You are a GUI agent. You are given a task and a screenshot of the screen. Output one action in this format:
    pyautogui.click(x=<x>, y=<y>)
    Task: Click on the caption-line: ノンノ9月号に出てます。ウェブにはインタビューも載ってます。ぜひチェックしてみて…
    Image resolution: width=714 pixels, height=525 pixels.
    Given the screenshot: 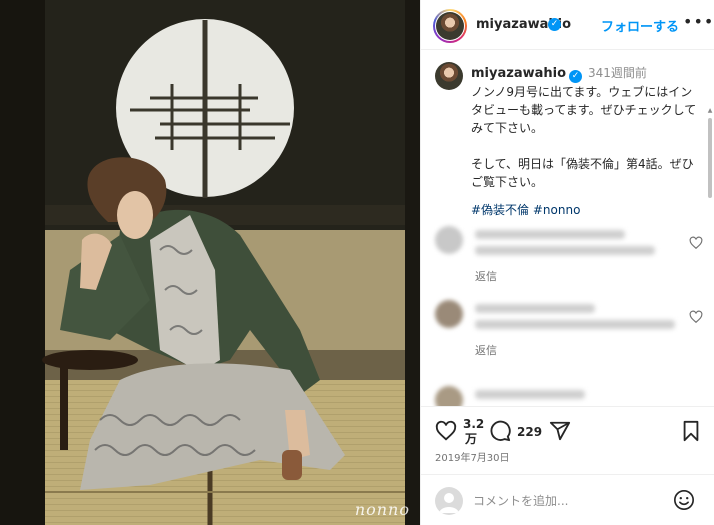 What is the action you would take?
    pyautogui.click(x=584, y=110)
    